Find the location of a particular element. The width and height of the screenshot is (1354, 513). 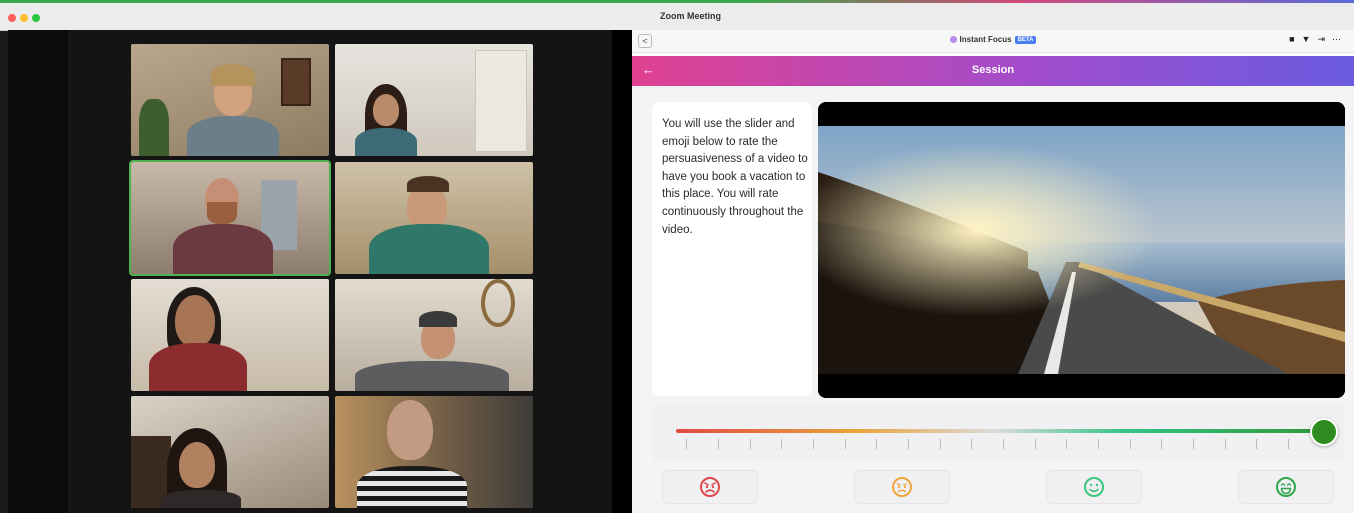

smile-face-icon is located at coordinates (1094, 487).